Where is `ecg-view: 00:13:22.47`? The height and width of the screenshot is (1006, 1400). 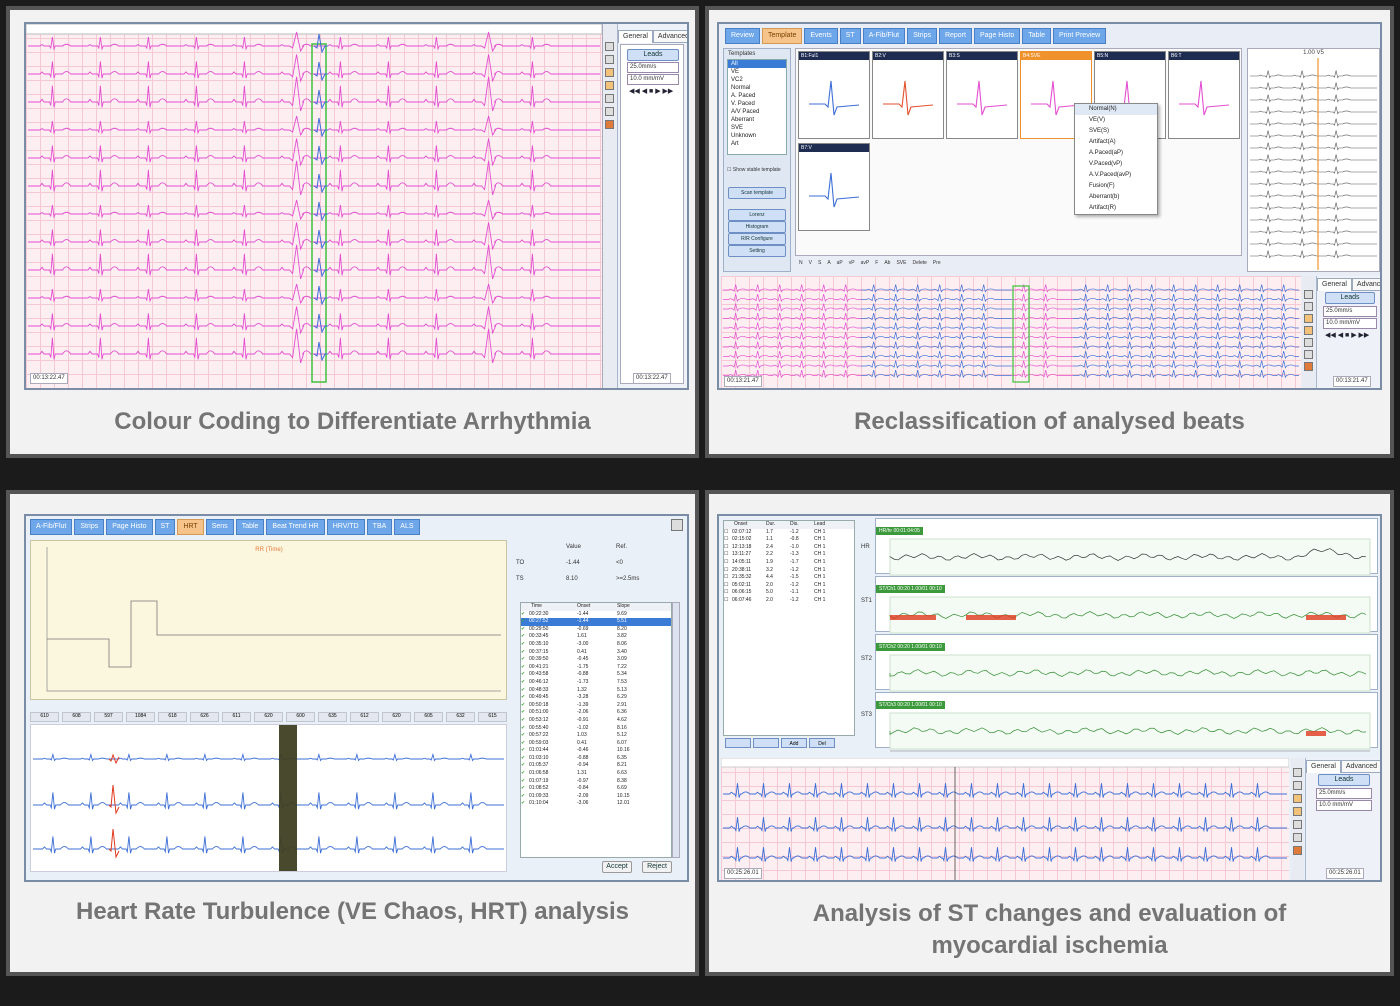 ecg-view: 00:13:22.47 is located at coordinates (314, 206).